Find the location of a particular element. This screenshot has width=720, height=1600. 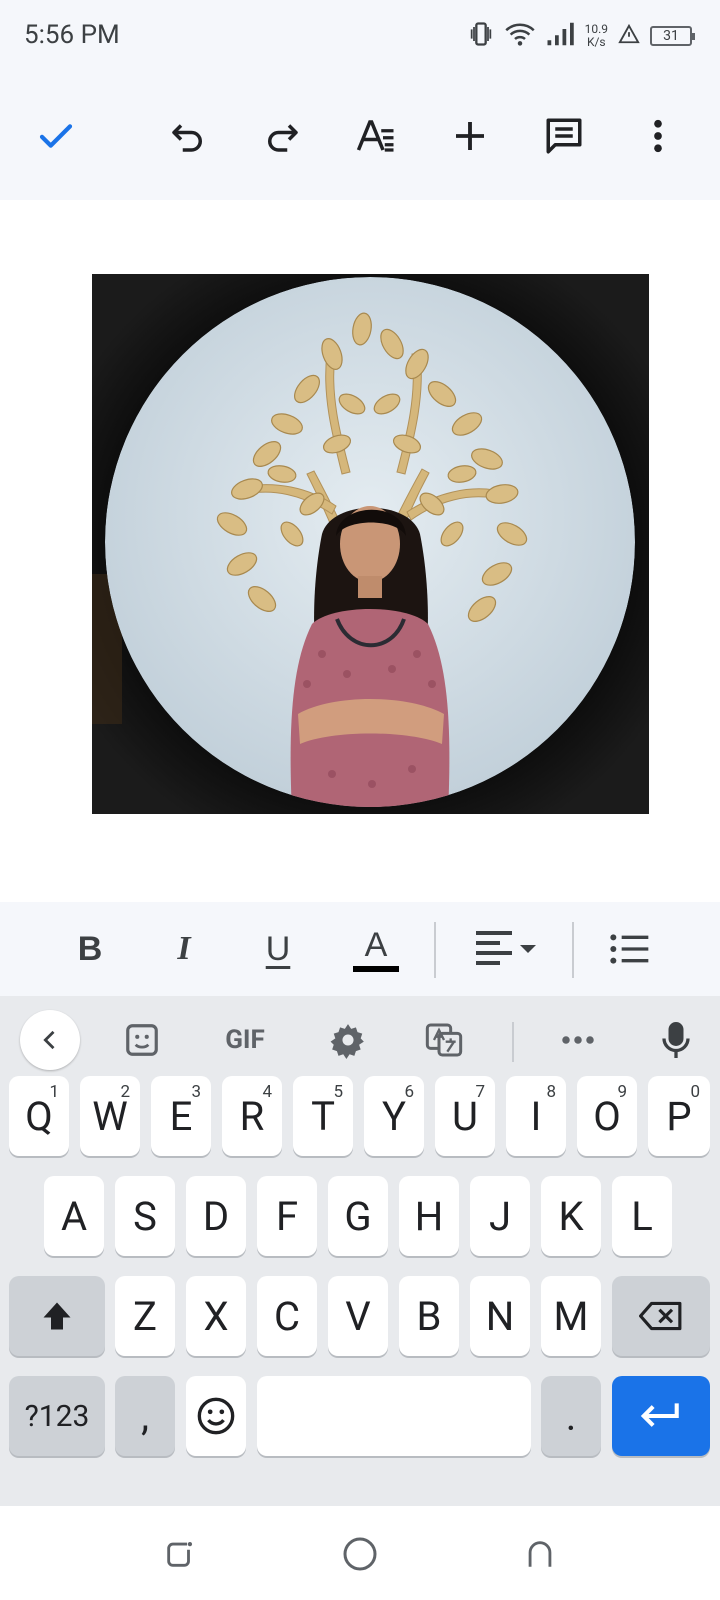

key-e: E3 is located at coordinates (181, 1116).